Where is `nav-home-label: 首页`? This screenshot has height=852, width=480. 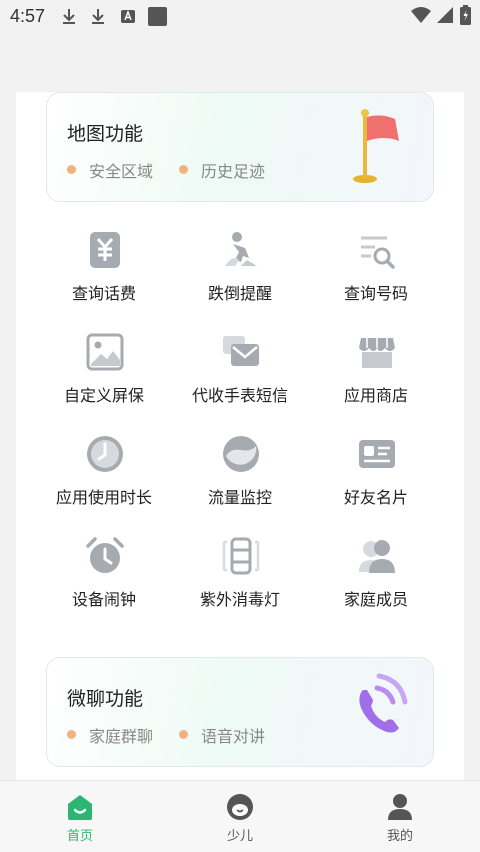 nav-home-label: 首页 is located at coordinates (79, 836).